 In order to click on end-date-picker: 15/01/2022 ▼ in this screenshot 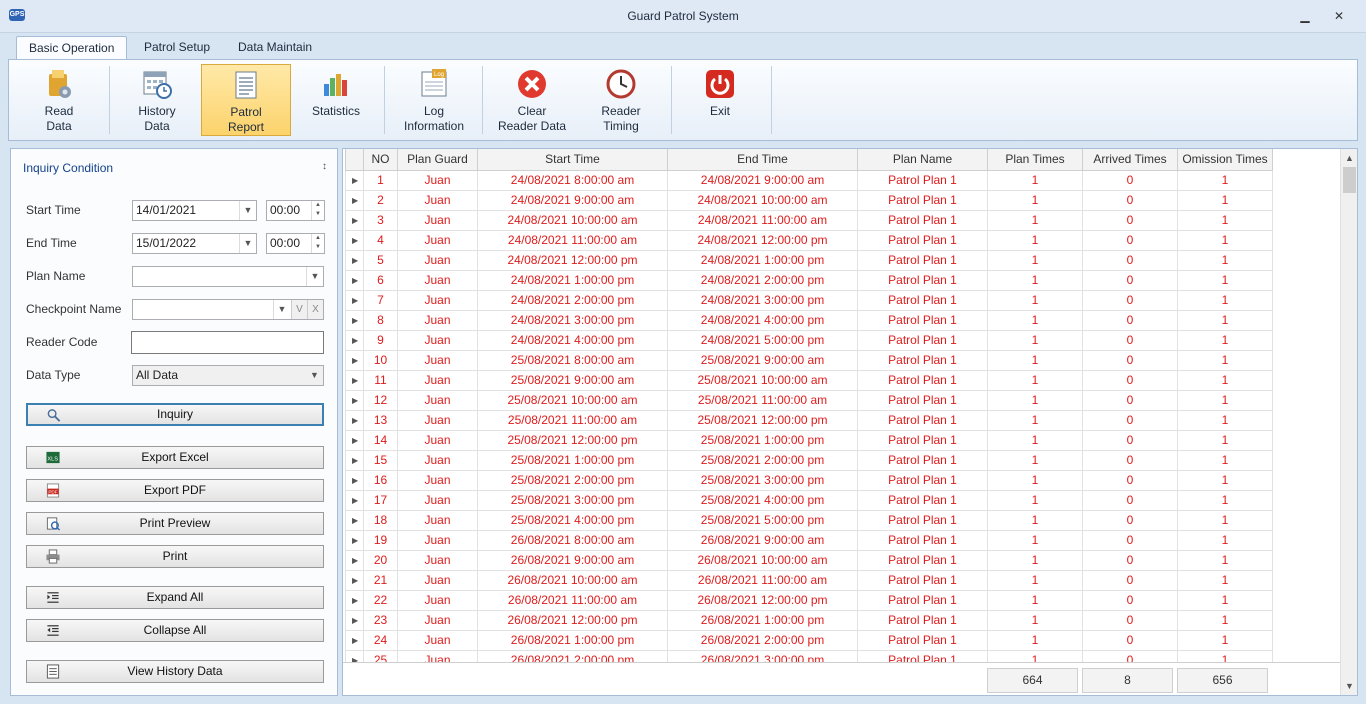, I will do `click(194, 243)`.